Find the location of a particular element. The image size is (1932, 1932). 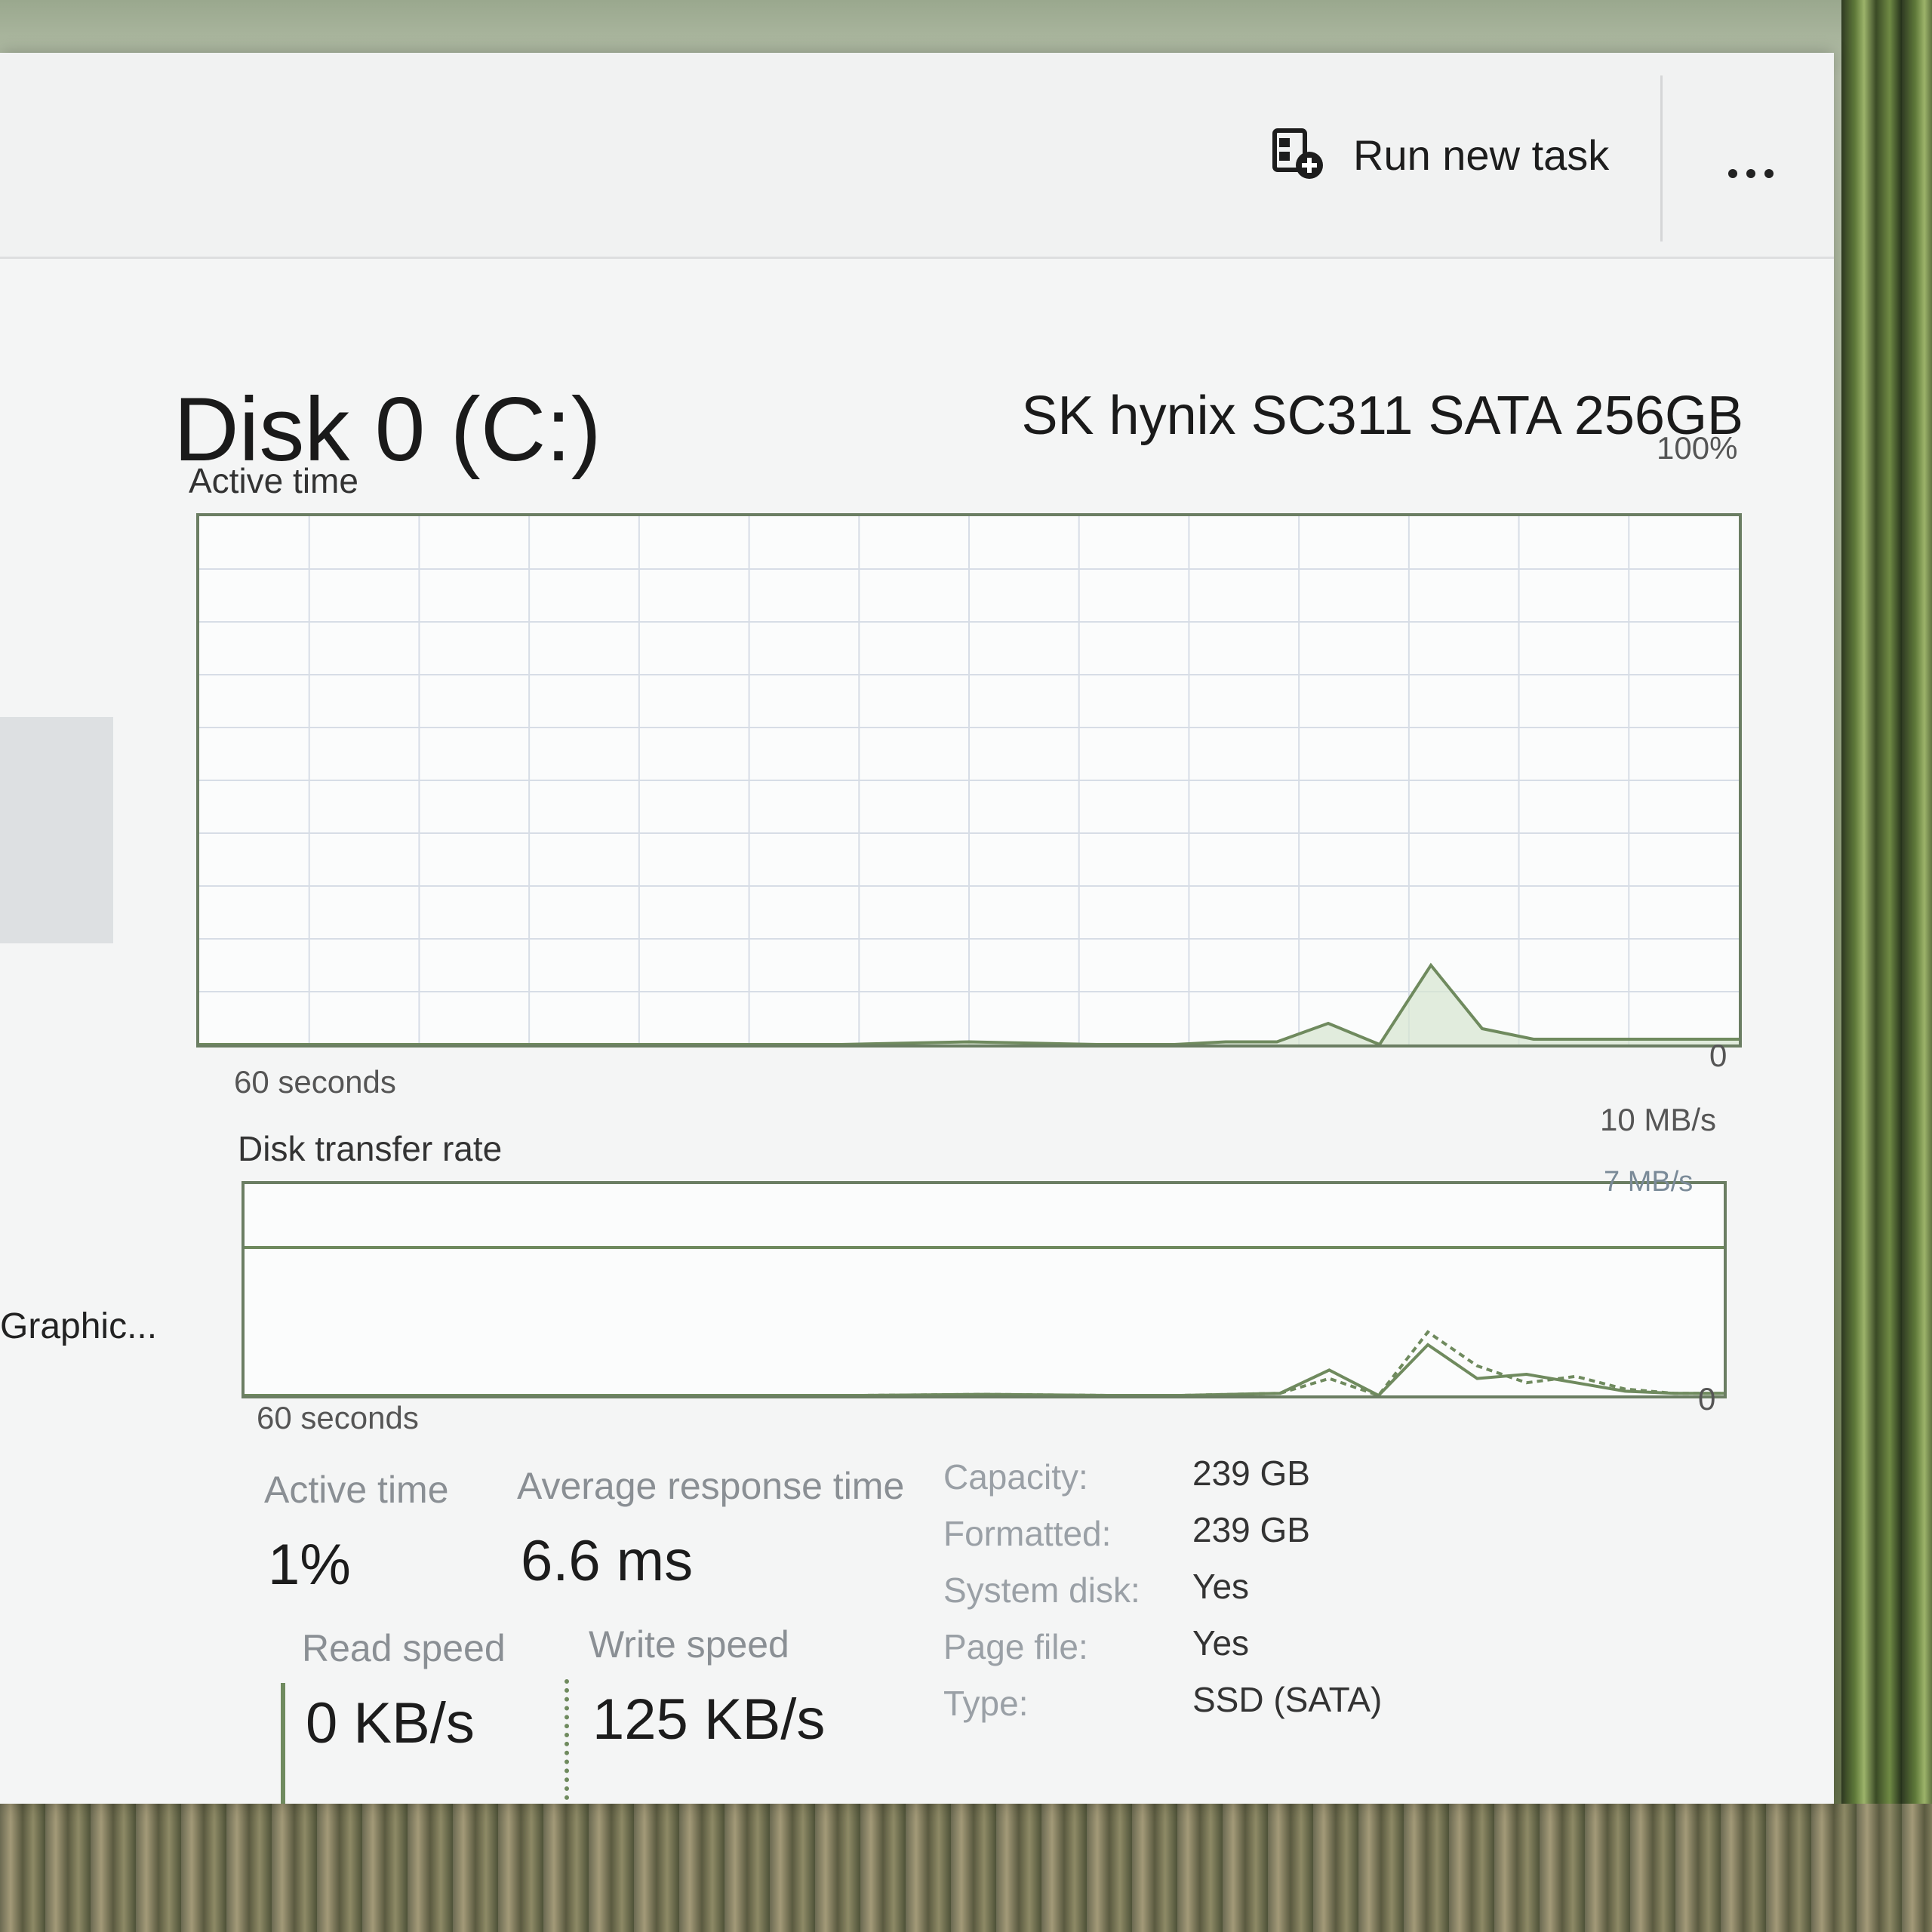

desktop-wallpaper-bottom is located at coordinates (966, 1868).